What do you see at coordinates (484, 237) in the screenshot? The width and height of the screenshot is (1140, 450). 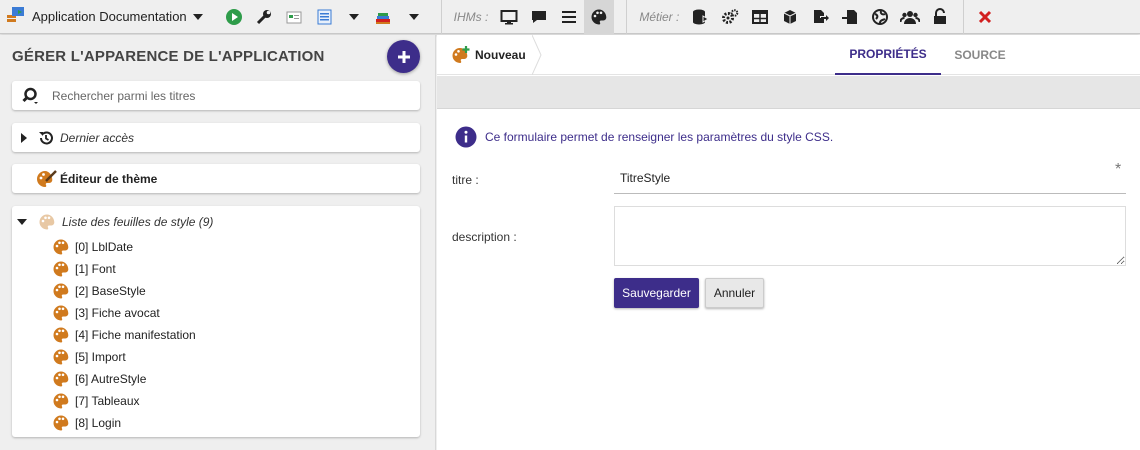 I see `description-label: description :` at bounding box center [484, 237].